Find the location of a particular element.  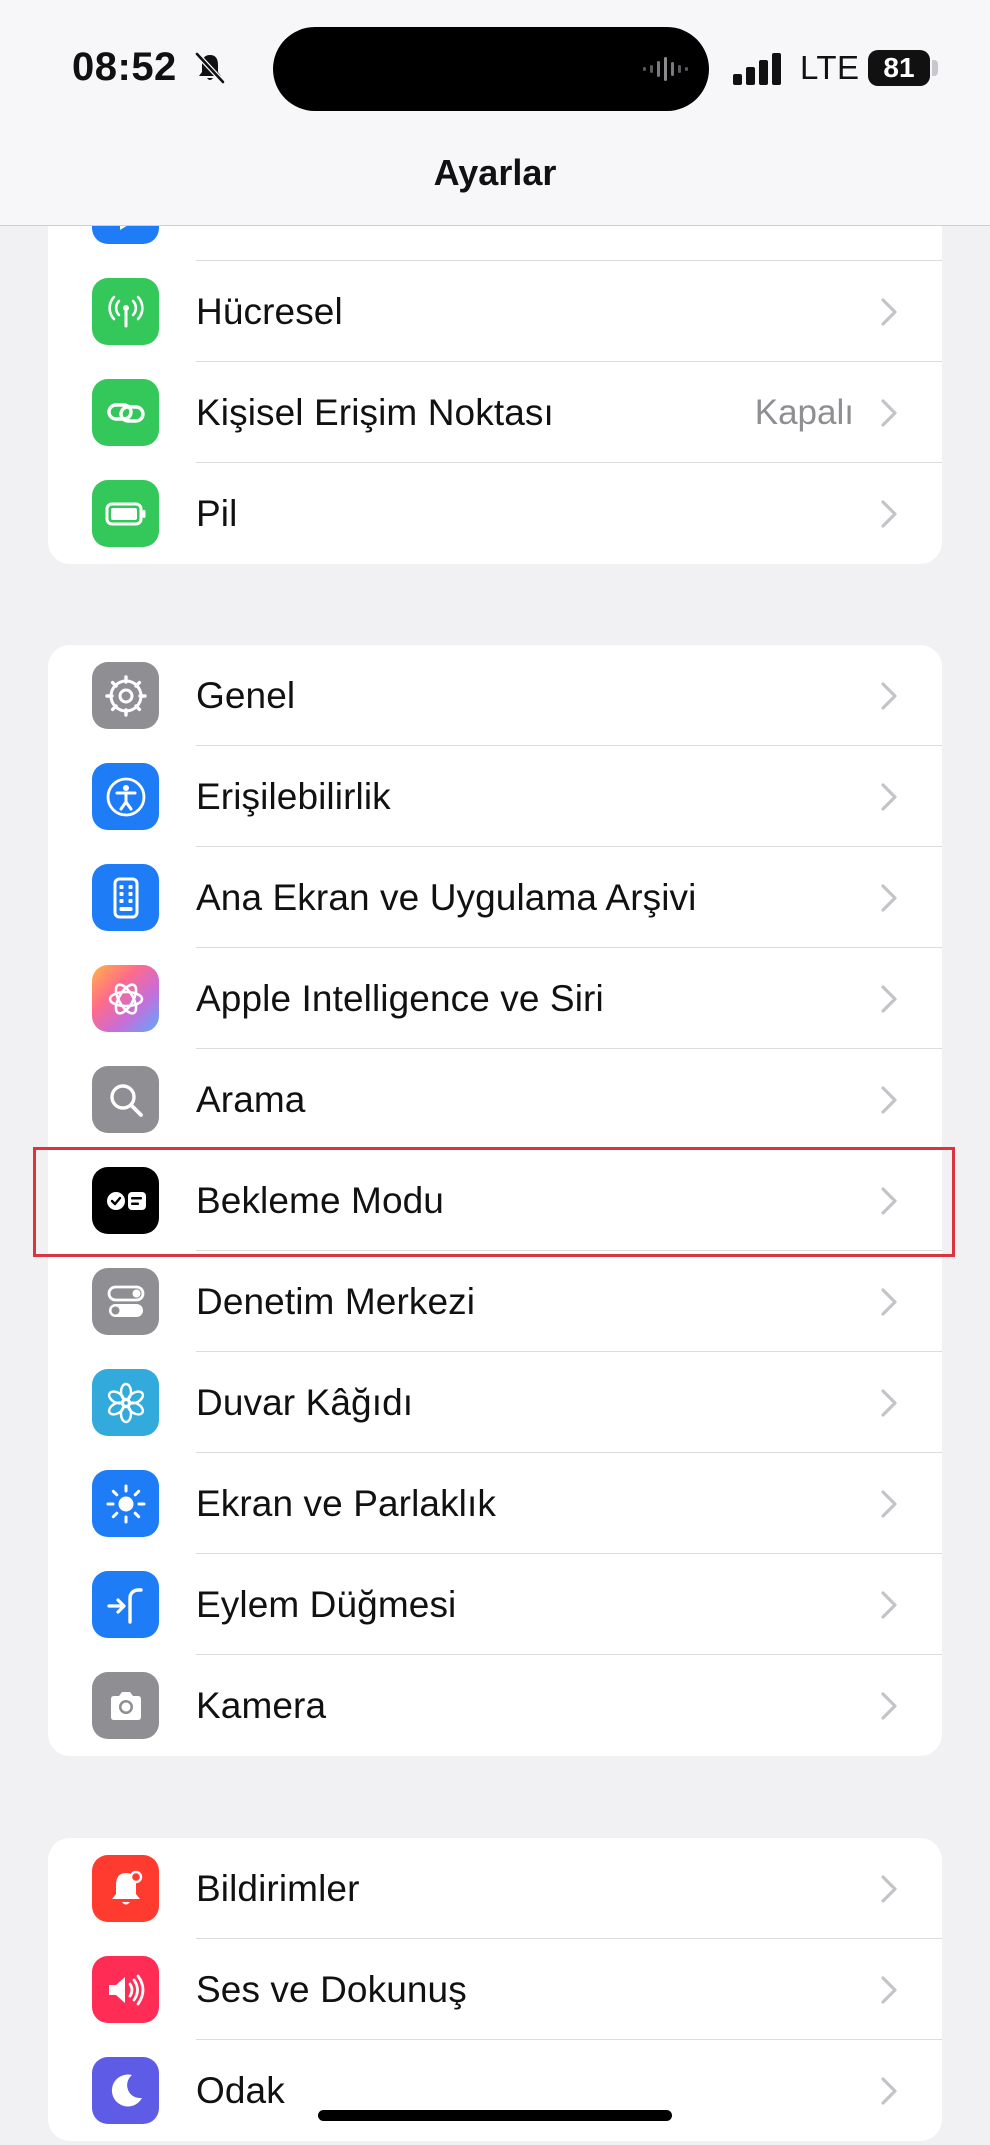

standby-icon is located at coordinates (125, 1200).